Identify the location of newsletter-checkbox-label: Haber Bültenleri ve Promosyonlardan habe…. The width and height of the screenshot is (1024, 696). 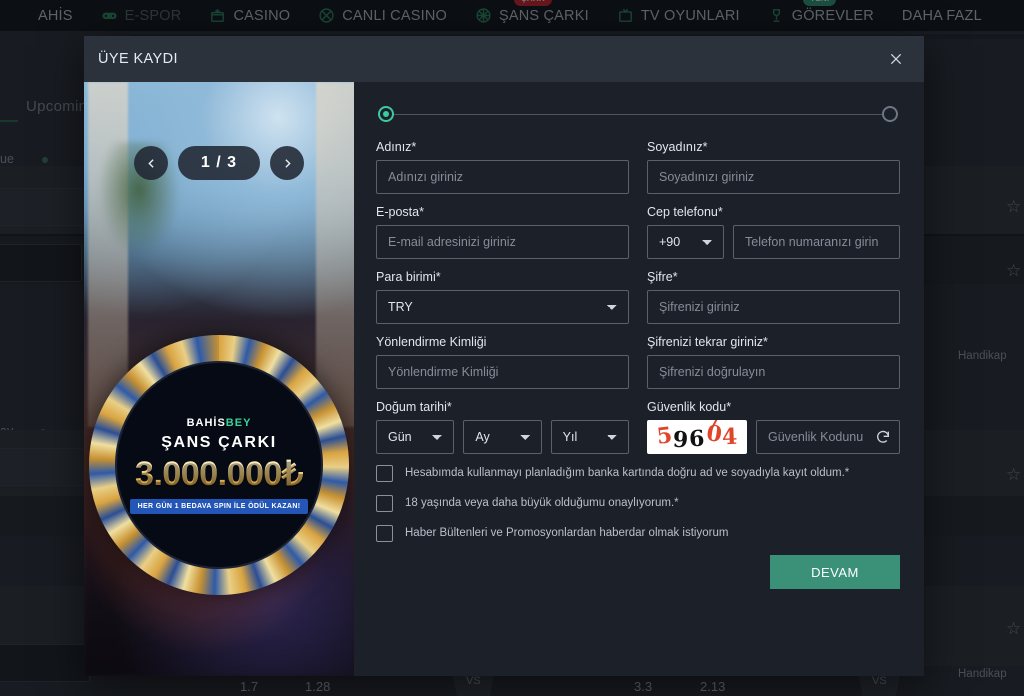
(567, 533).